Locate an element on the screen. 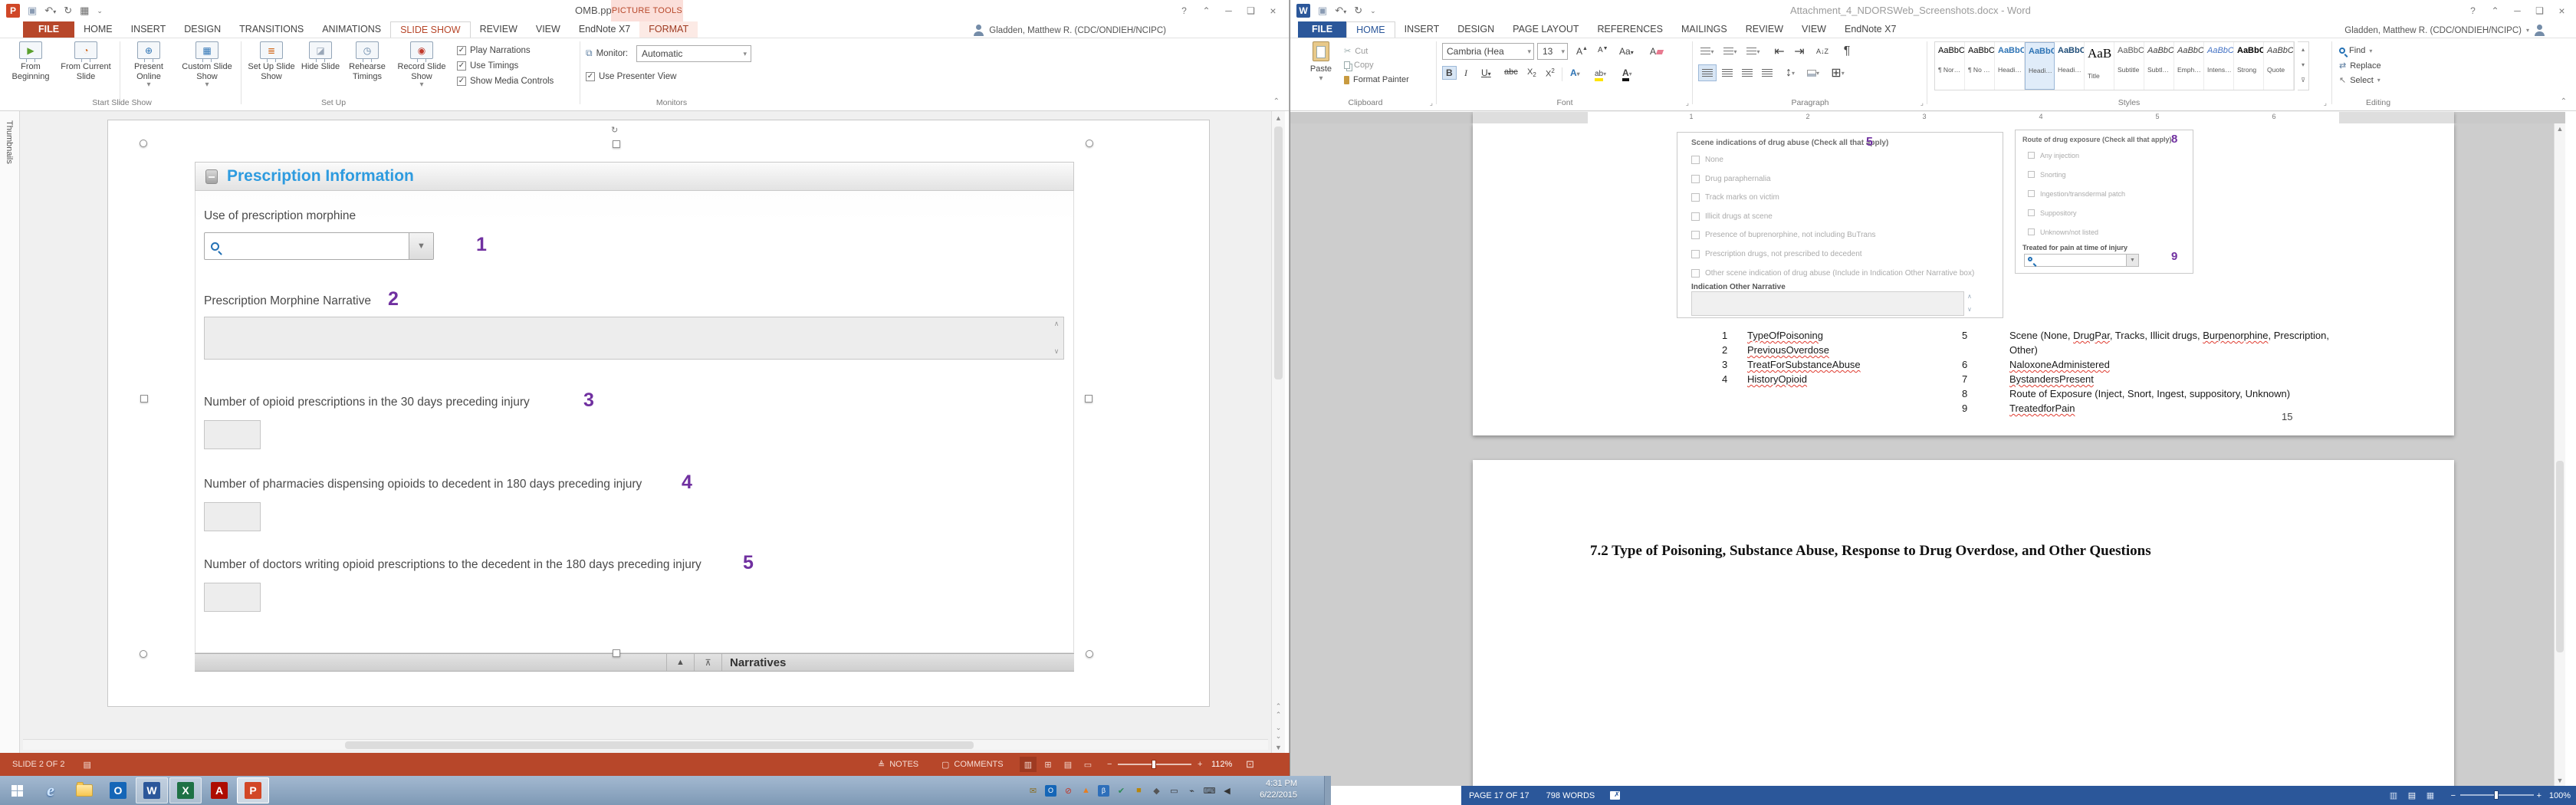 The width and height of the screenshot is (2576, 805). style-chip: AaBbCcDc Strong is located at coordinates (2249, 66).